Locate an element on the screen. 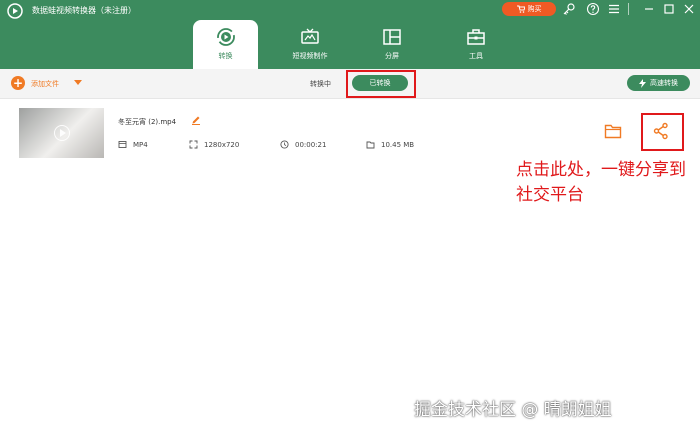  split-screen-icon is located at coordinates (392, 37).